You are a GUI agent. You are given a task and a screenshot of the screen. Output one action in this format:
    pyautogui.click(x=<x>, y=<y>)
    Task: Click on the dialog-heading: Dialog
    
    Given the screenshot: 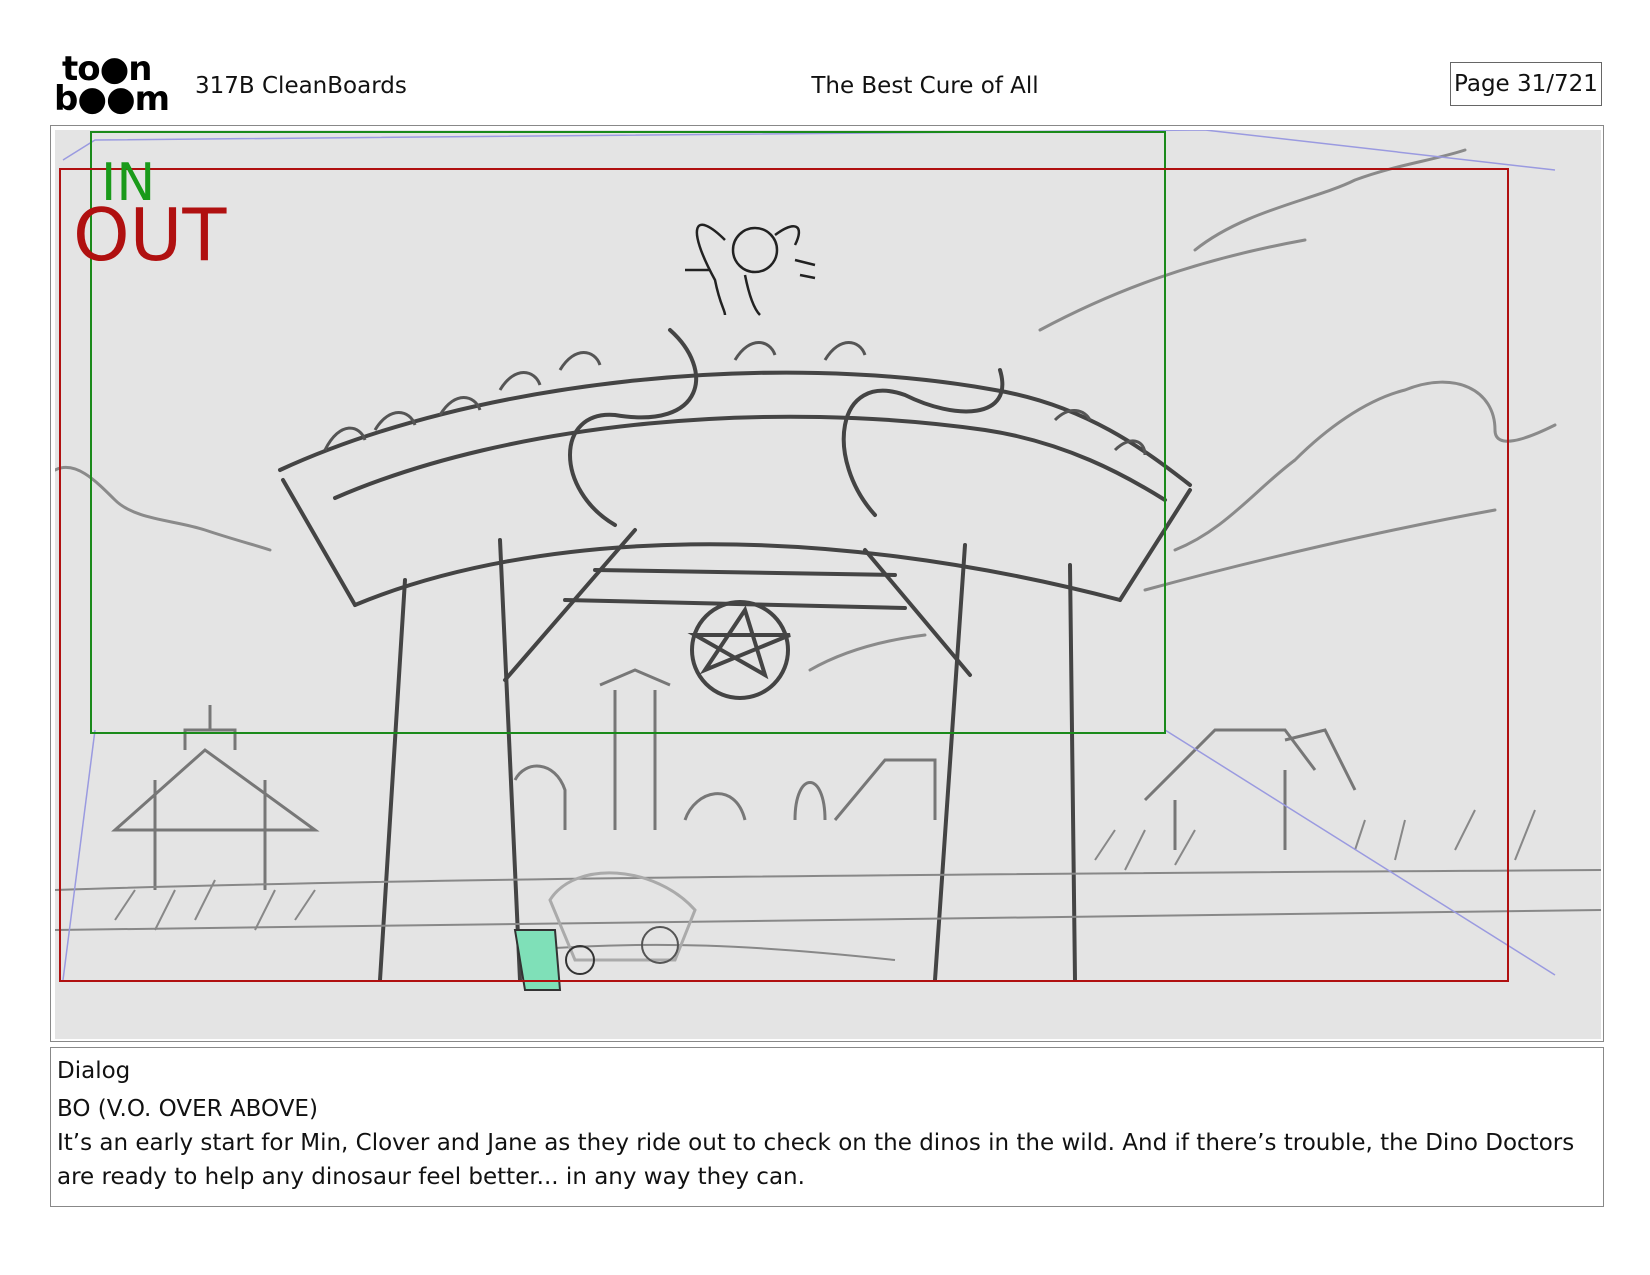 What is the action you would take?
    pyautogui.click(x=94, y=1071)
    